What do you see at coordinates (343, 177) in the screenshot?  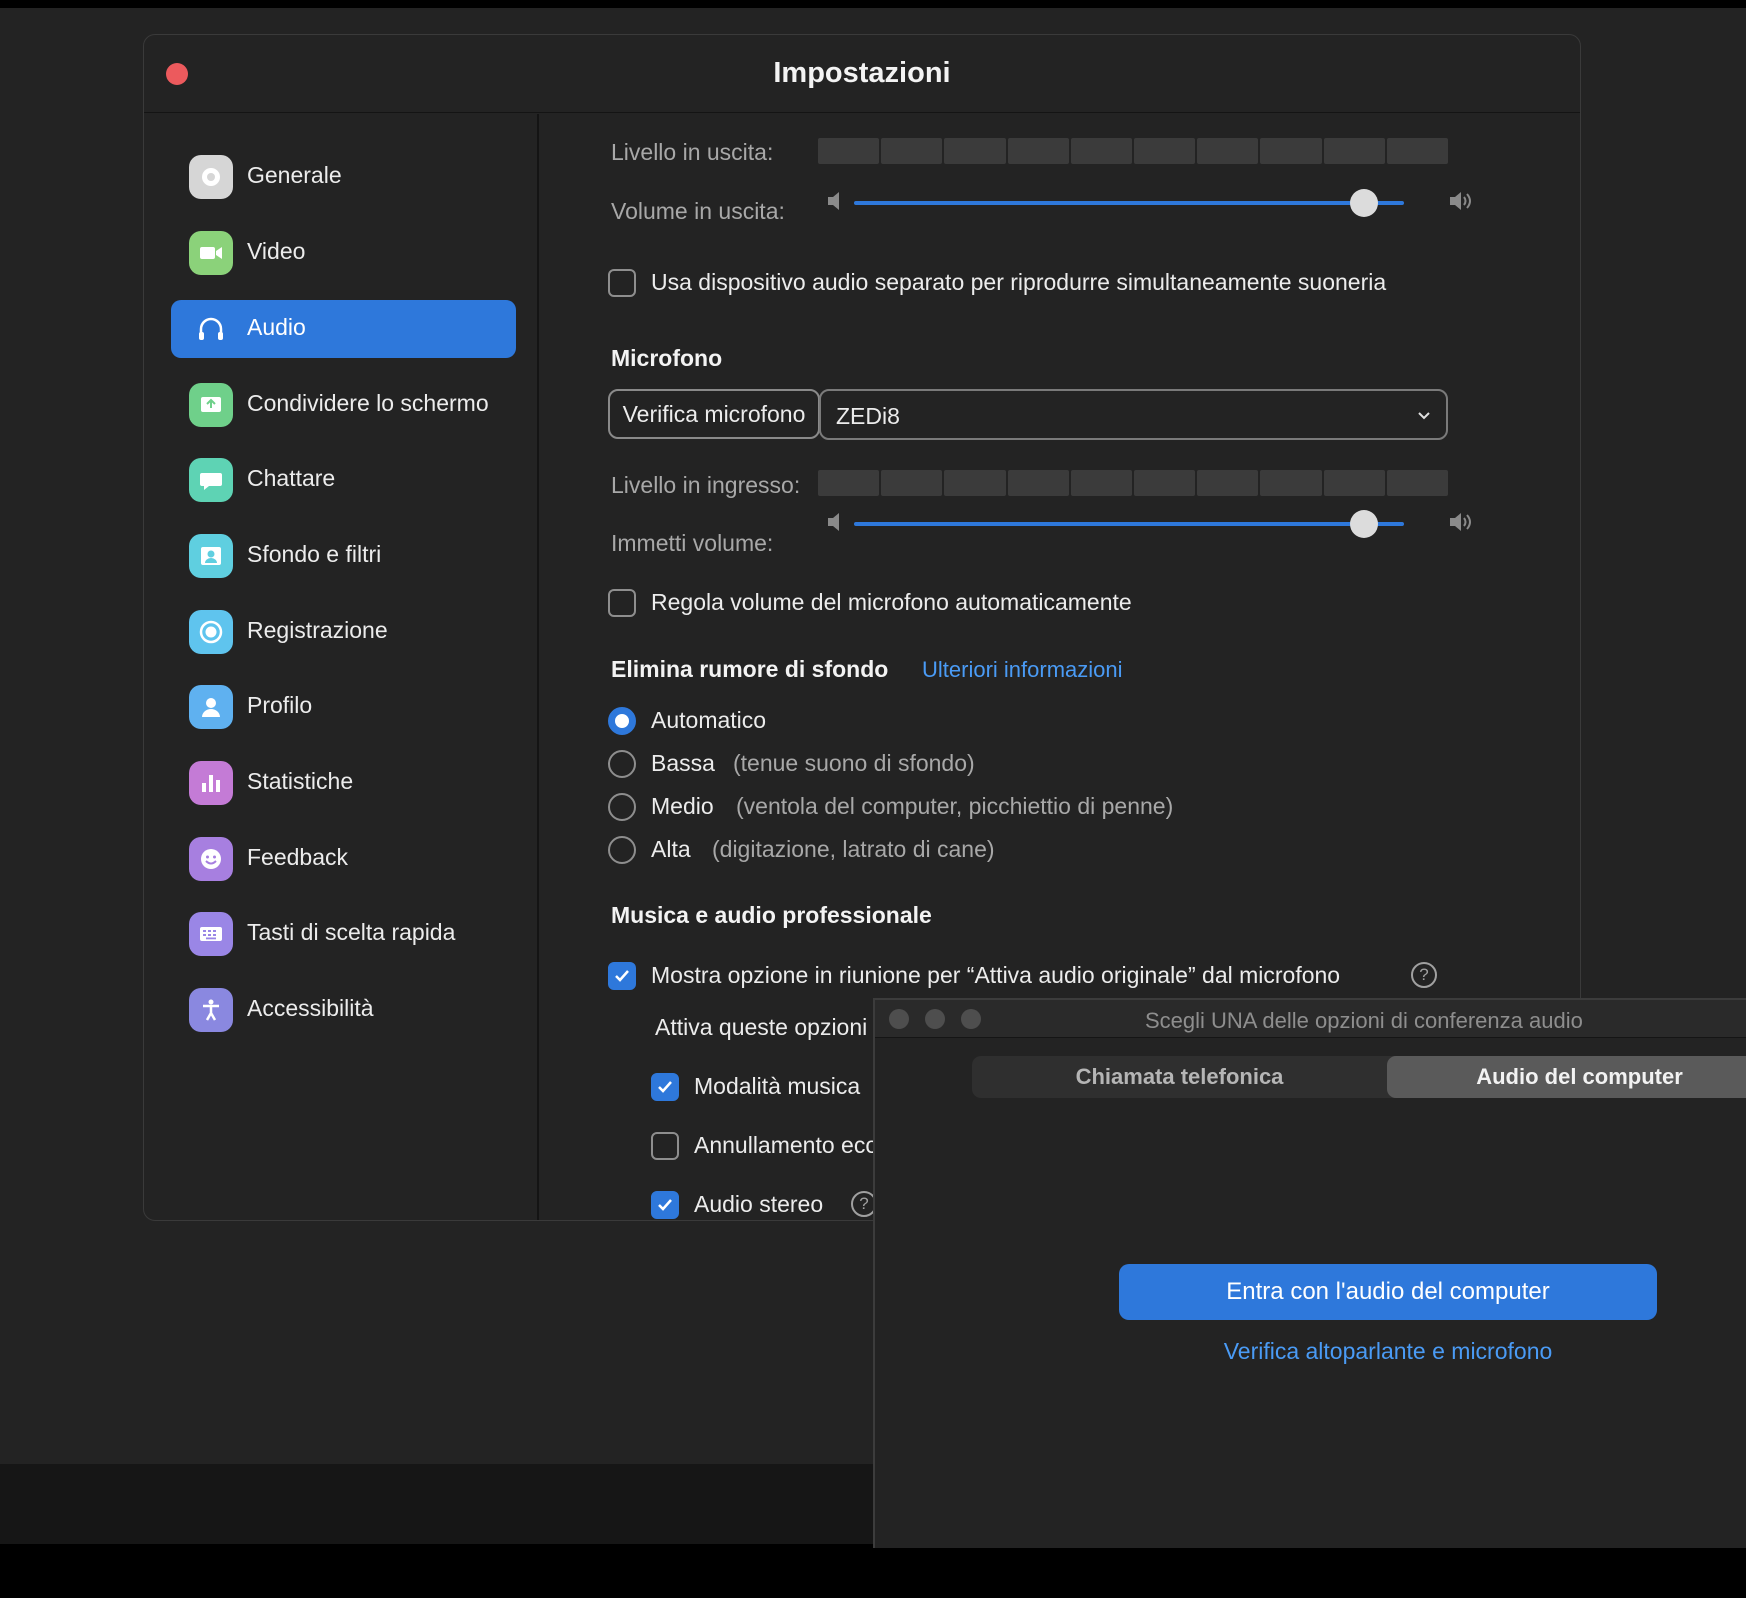 I see `sidebar-item-generale: Generale` at bounding box center [343, 177].